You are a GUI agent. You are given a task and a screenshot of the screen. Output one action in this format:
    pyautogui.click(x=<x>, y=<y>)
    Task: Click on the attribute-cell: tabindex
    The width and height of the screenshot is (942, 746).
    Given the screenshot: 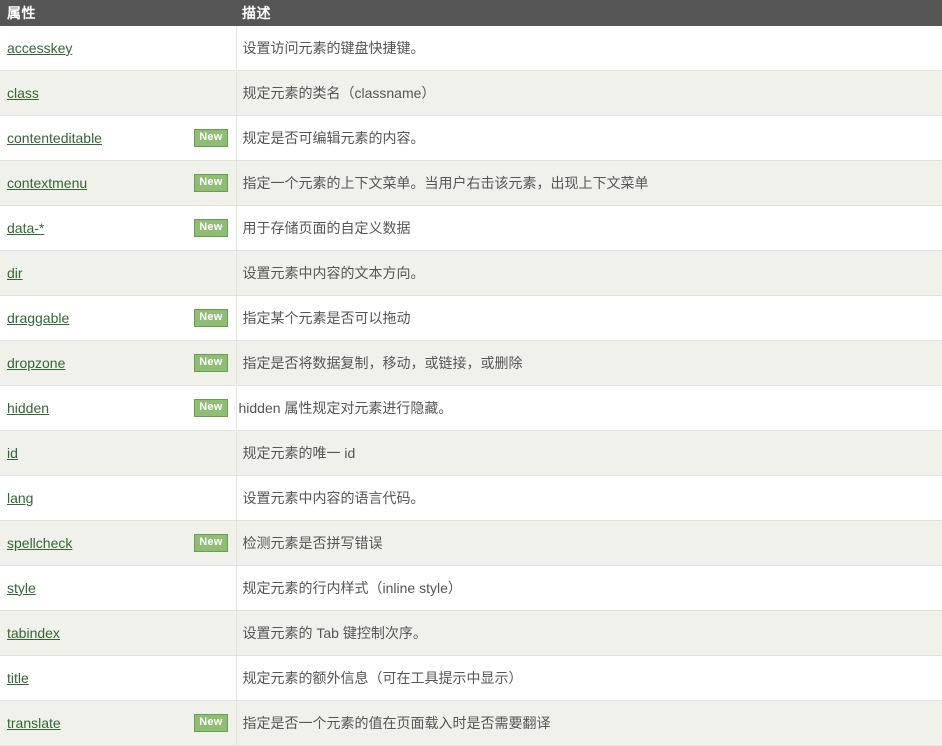 What is the action you would take?
    pyautogui.click(x=118, y=633)
    